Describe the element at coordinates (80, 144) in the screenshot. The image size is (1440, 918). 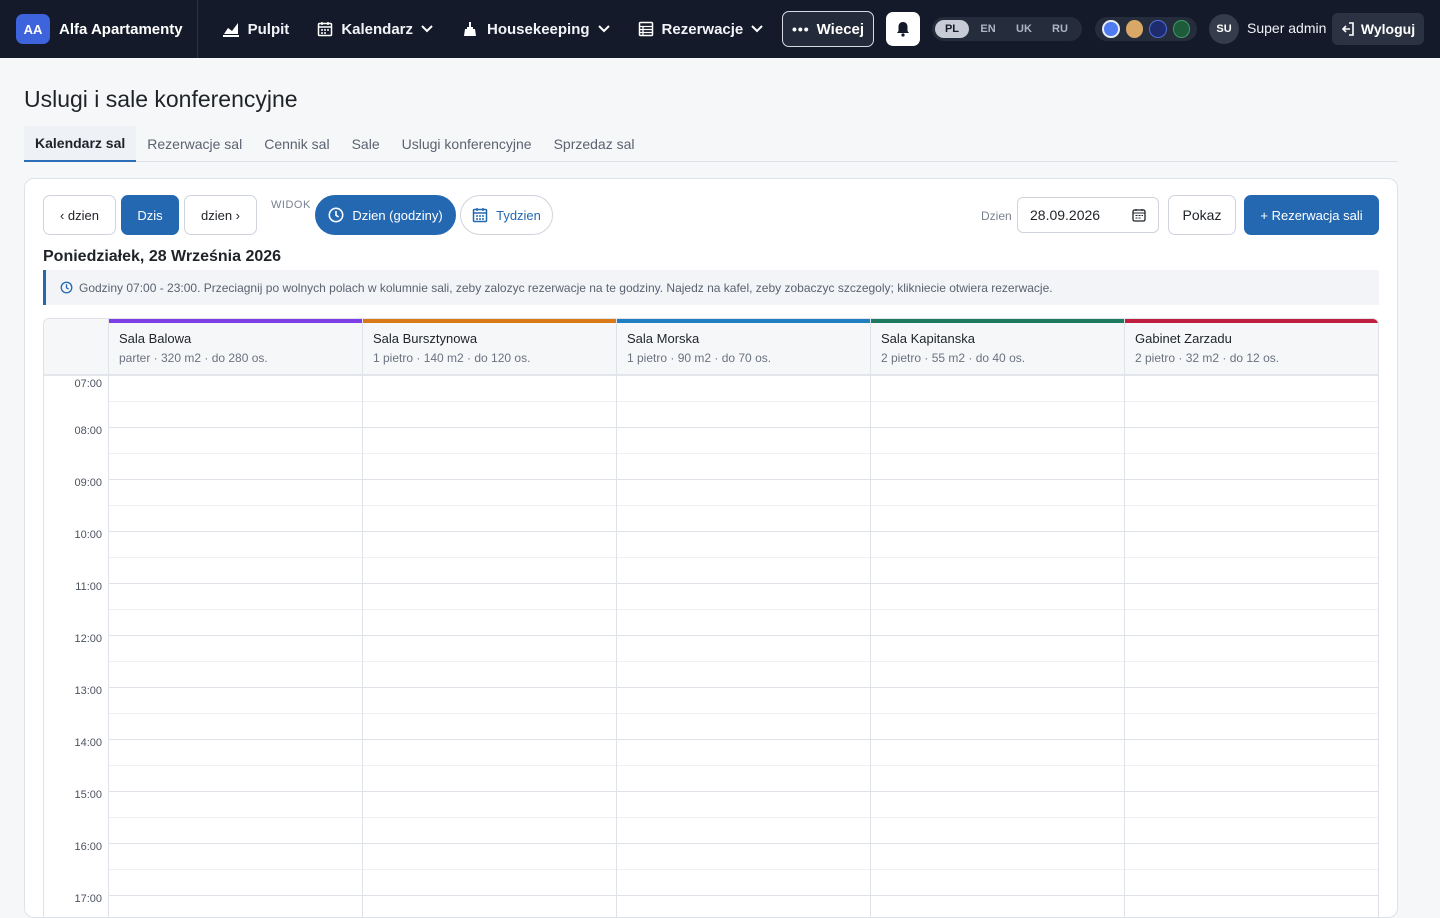
I see `tab-kalendarz-sal: Kalendarz sal` at that location.